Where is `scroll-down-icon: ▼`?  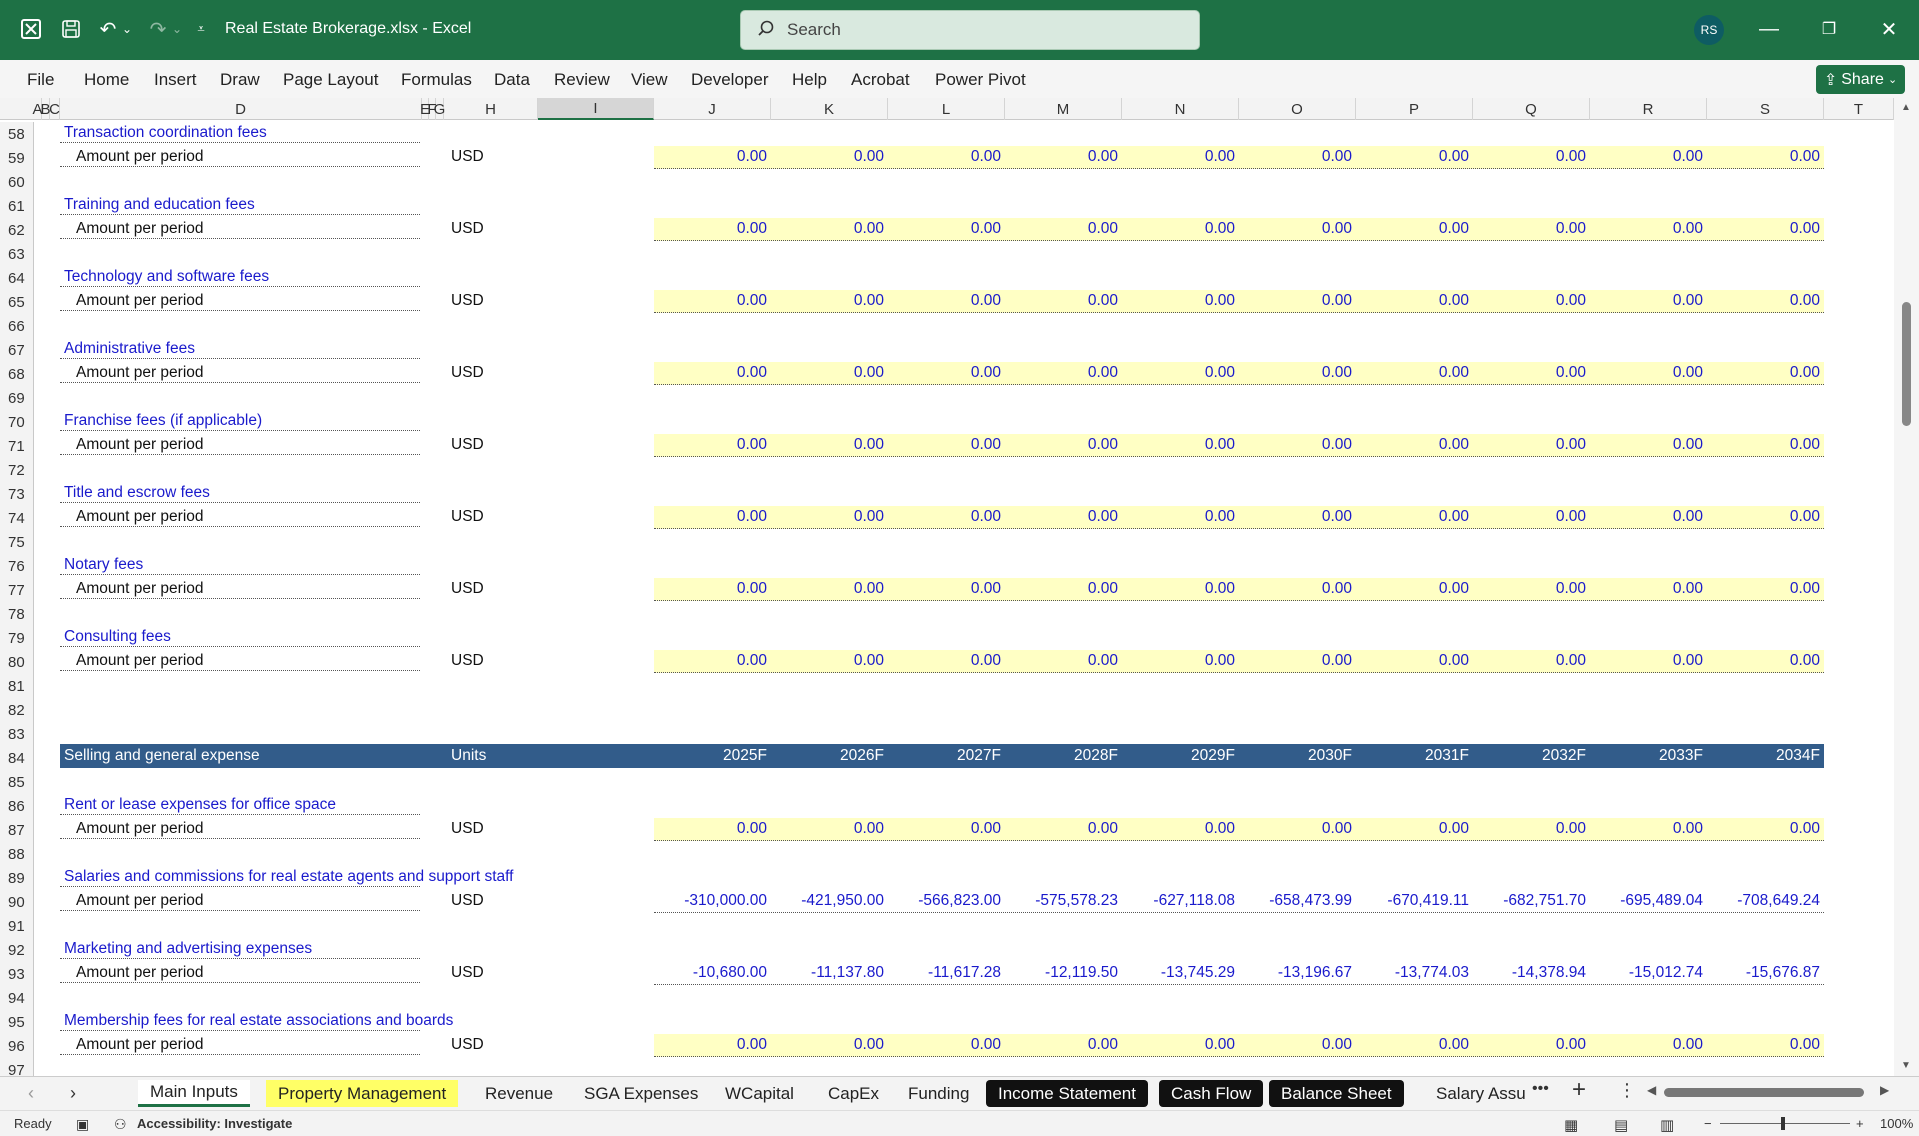 scroll-down-icon: ▼ is located at coordinates (1906, 1065).